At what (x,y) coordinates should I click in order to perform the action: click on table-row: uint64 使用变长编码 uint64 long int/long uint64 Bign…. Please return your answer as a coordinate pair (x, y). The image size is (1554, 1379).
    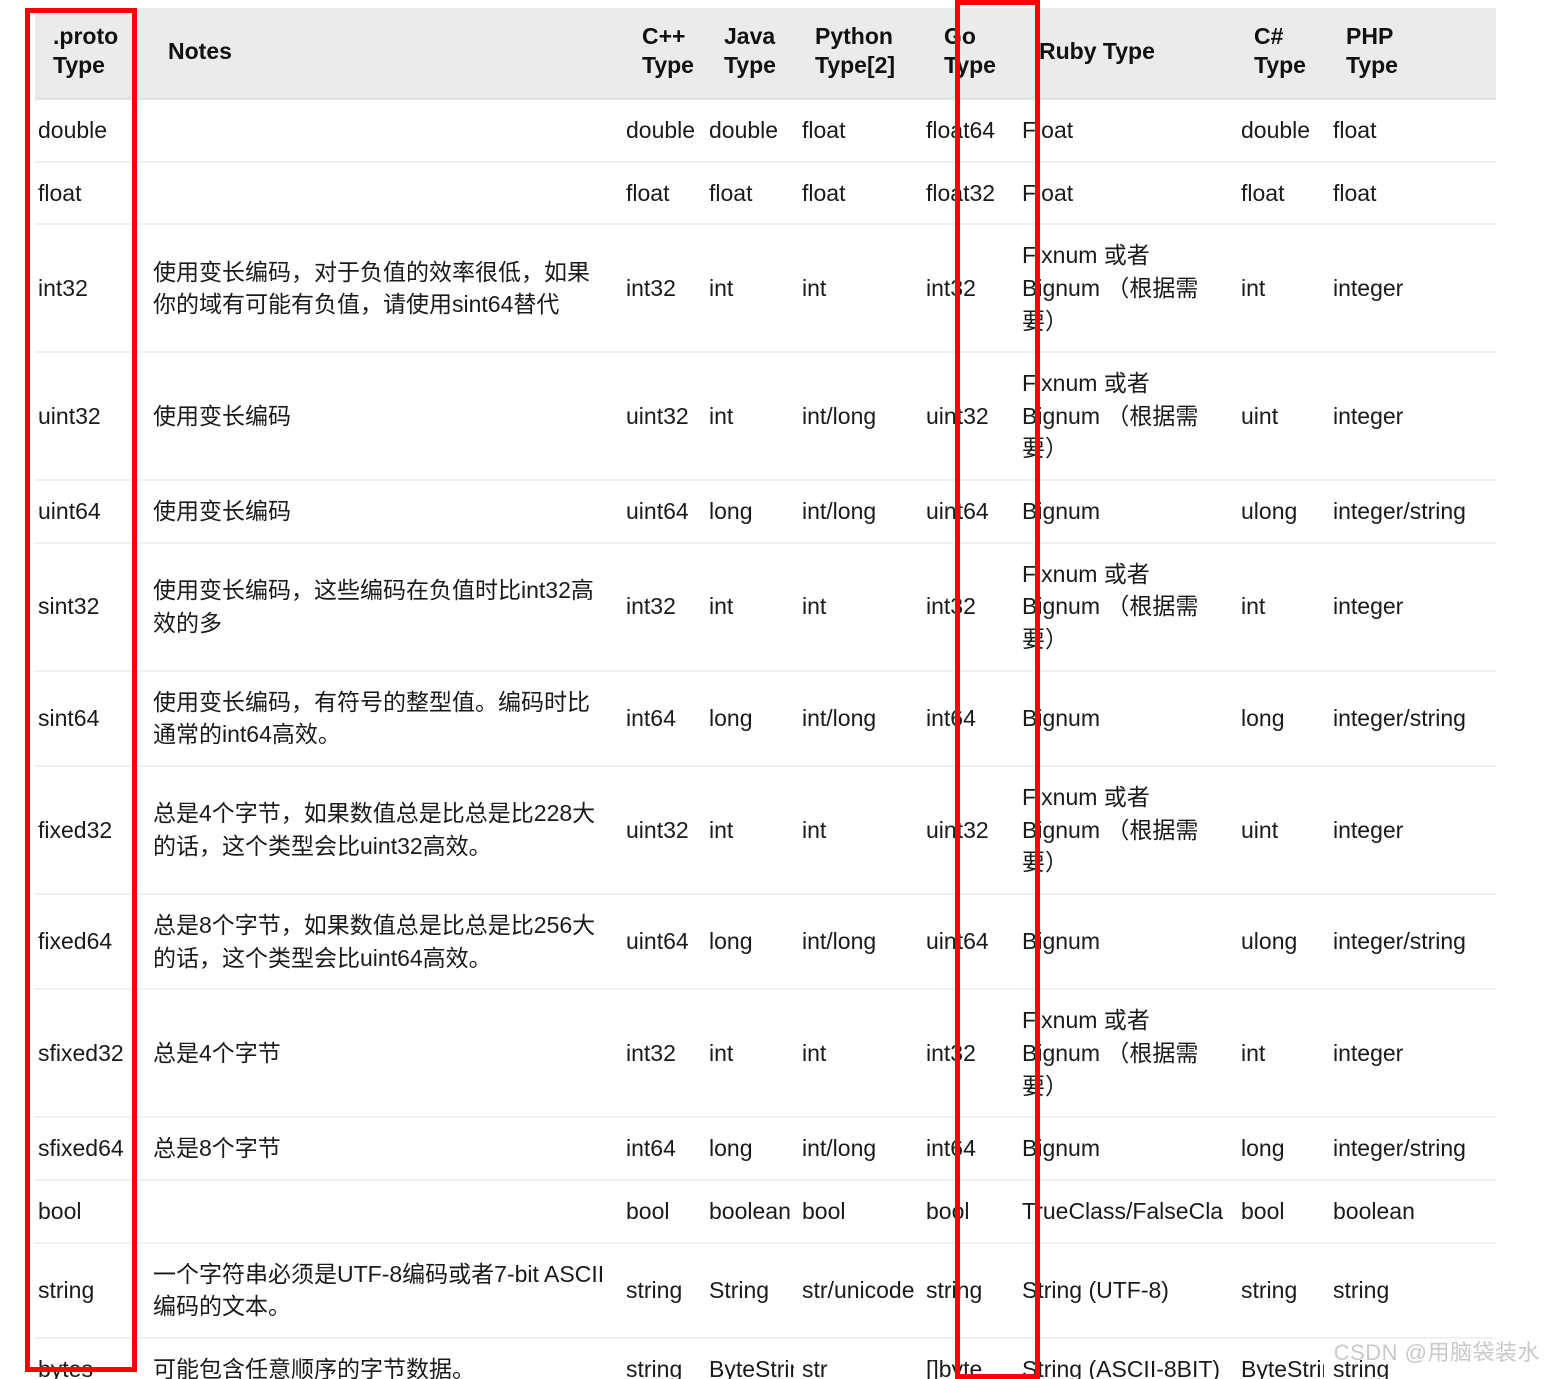
    Looking at the image, I should click on (765, 512).